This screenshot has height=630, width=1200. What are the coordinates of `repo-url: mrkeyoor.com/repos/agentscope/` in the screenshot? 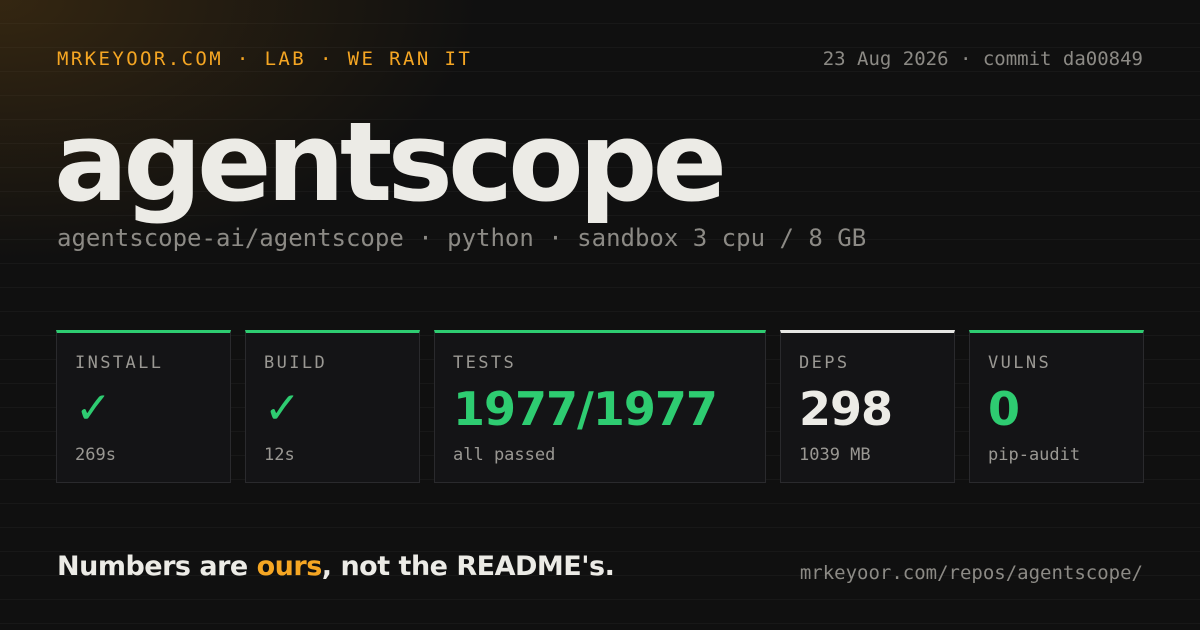 It's located at (971, 573).